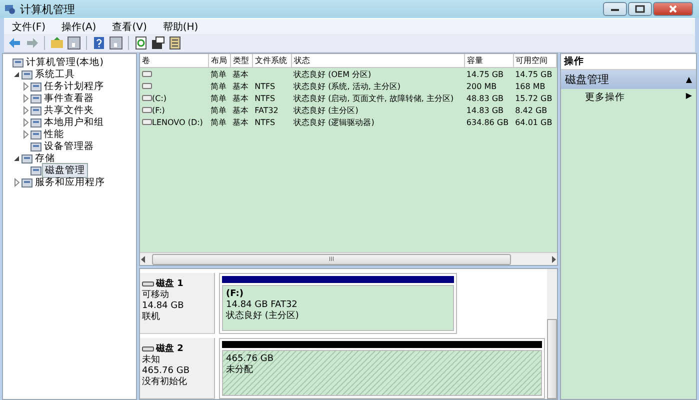  I want to click on action-section-header: 磁盘管理 ▲, so click(628, 79).